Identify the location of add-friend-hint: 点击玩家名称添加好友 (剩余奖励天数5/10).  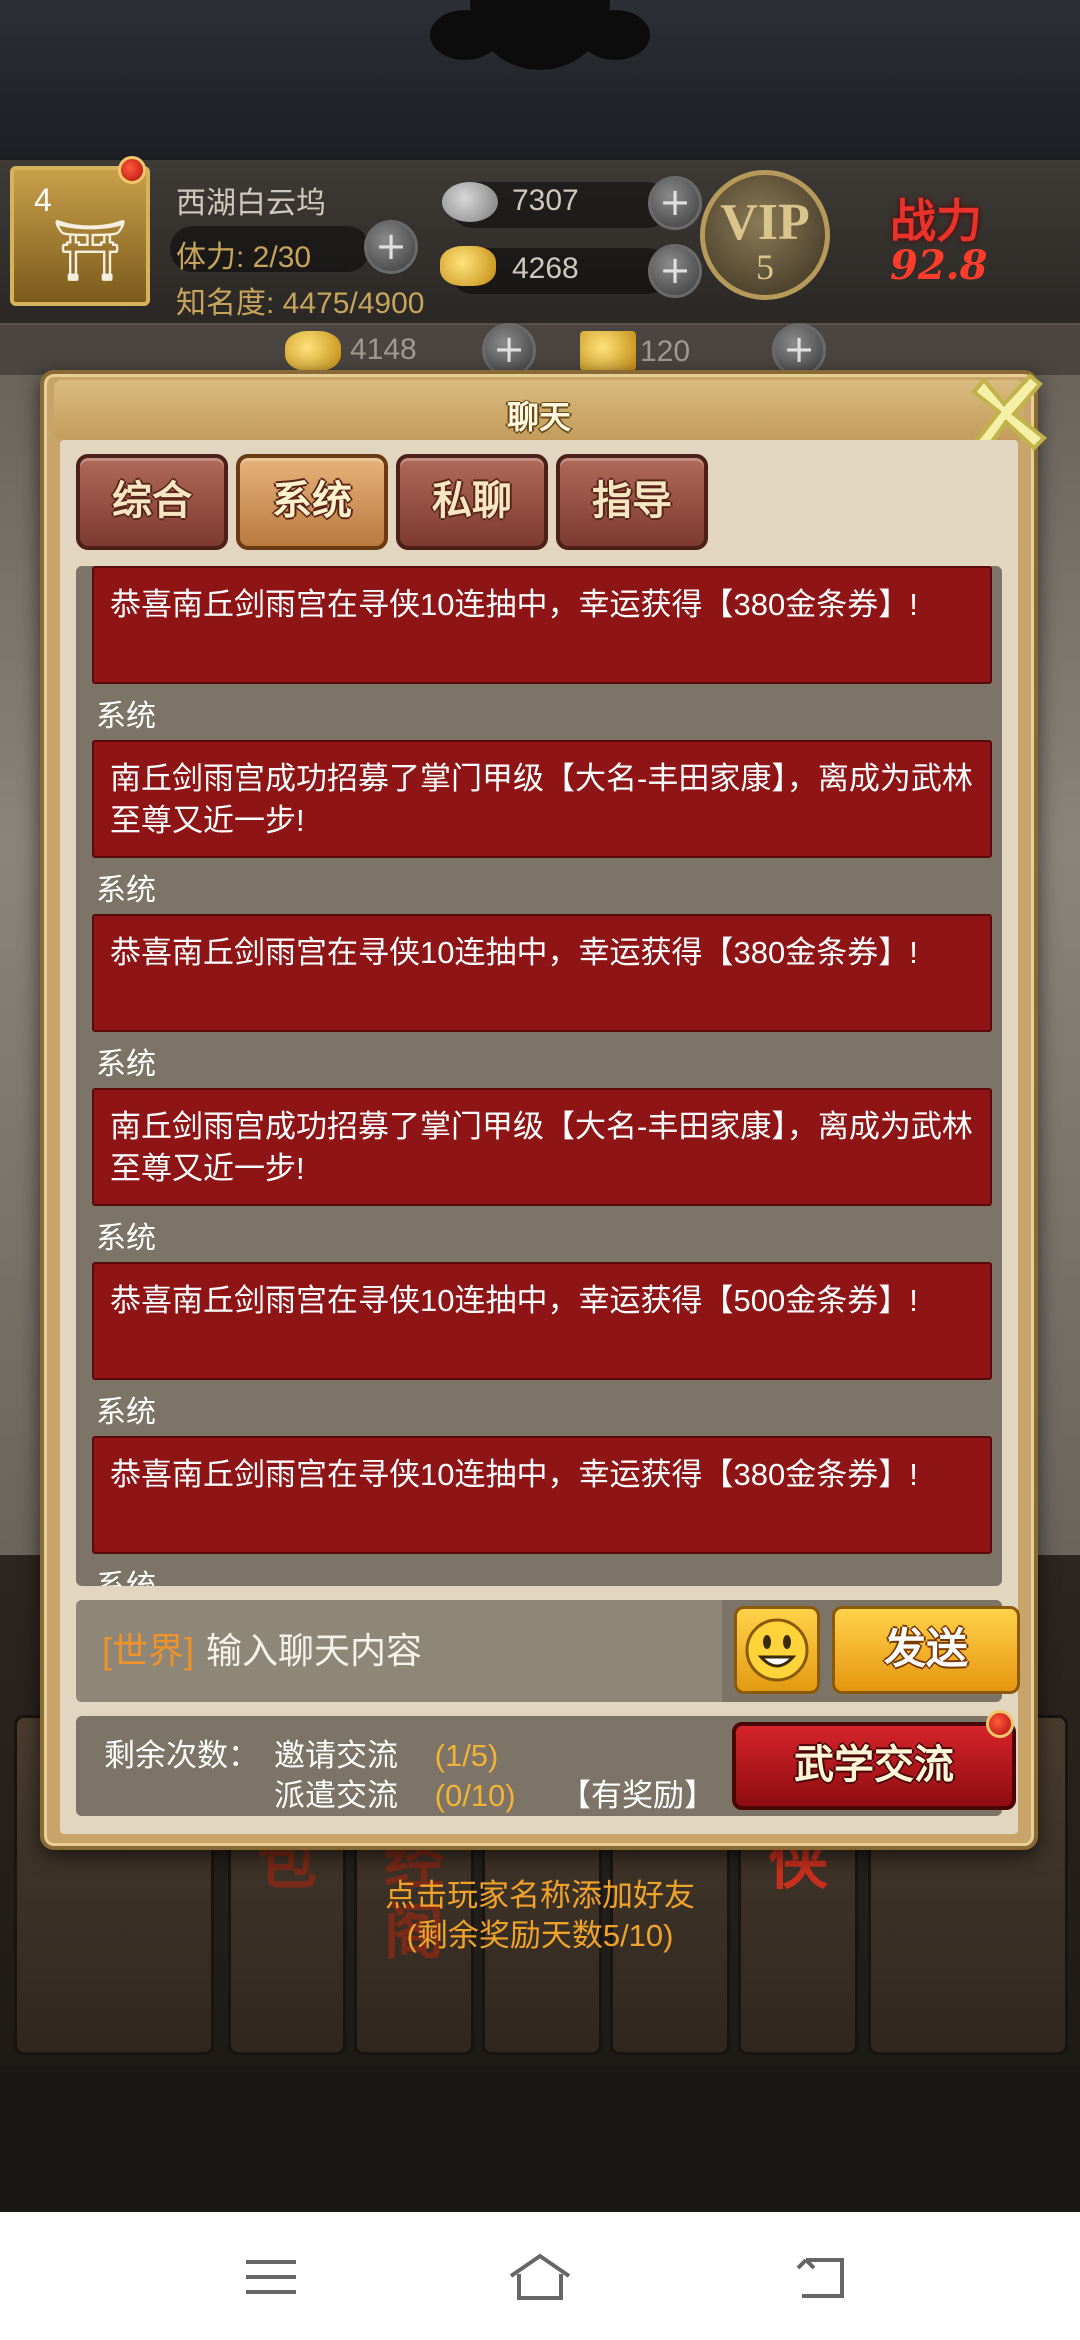
(540, 1916).